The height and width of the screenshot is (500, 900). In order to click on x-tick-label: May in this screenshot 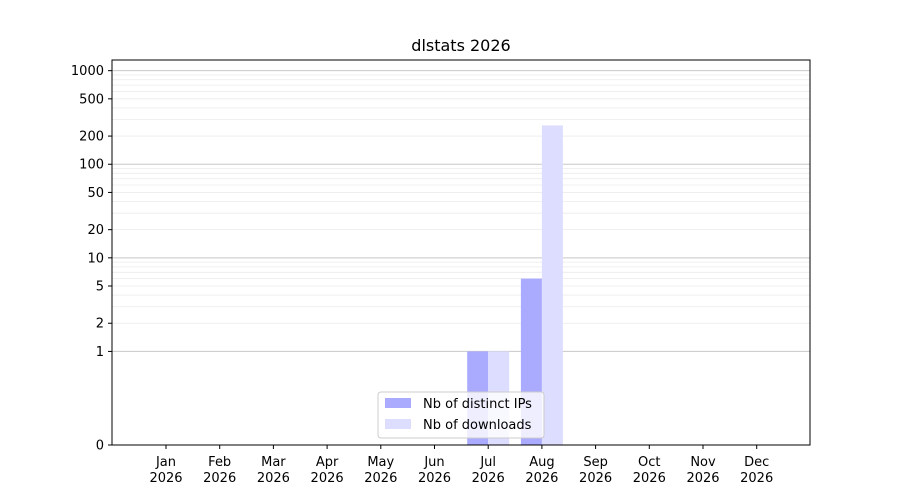, I will do `click(380, 462)`.